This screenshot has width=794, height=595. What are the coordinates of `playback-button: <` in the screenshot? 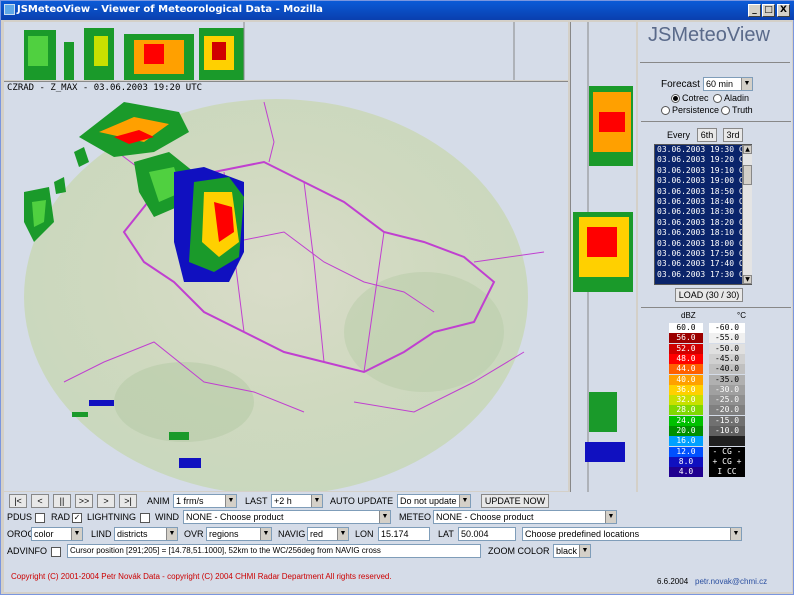 It's located at (40, 501).